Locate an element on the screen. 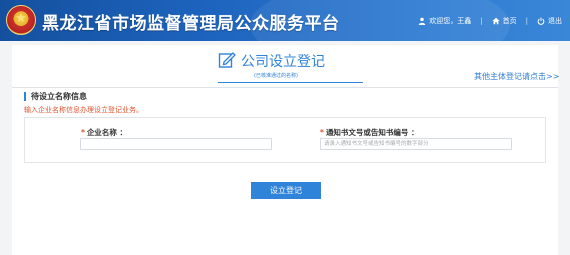 The height and width of the screenshot is (255, 570). site-title: 黑龙江省市场监督管理局公众服务平台 is located at coordinates (191, 24).